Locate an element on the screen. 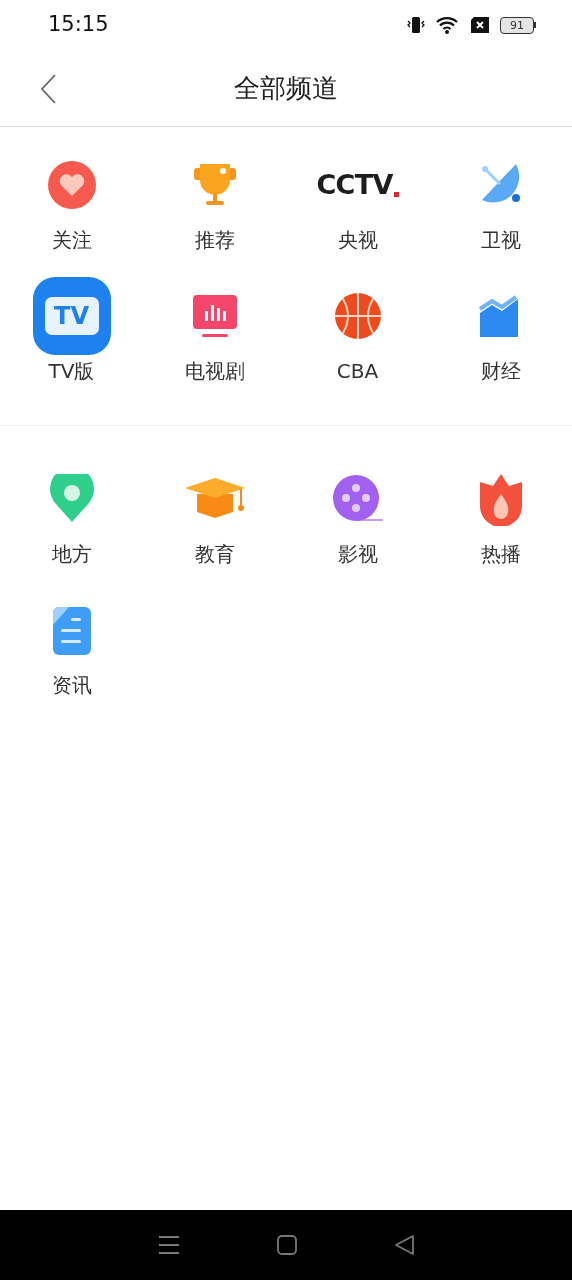 This screenshot has width=572, height=1280. channel-item: CBA is located at coordinates (357, 330).